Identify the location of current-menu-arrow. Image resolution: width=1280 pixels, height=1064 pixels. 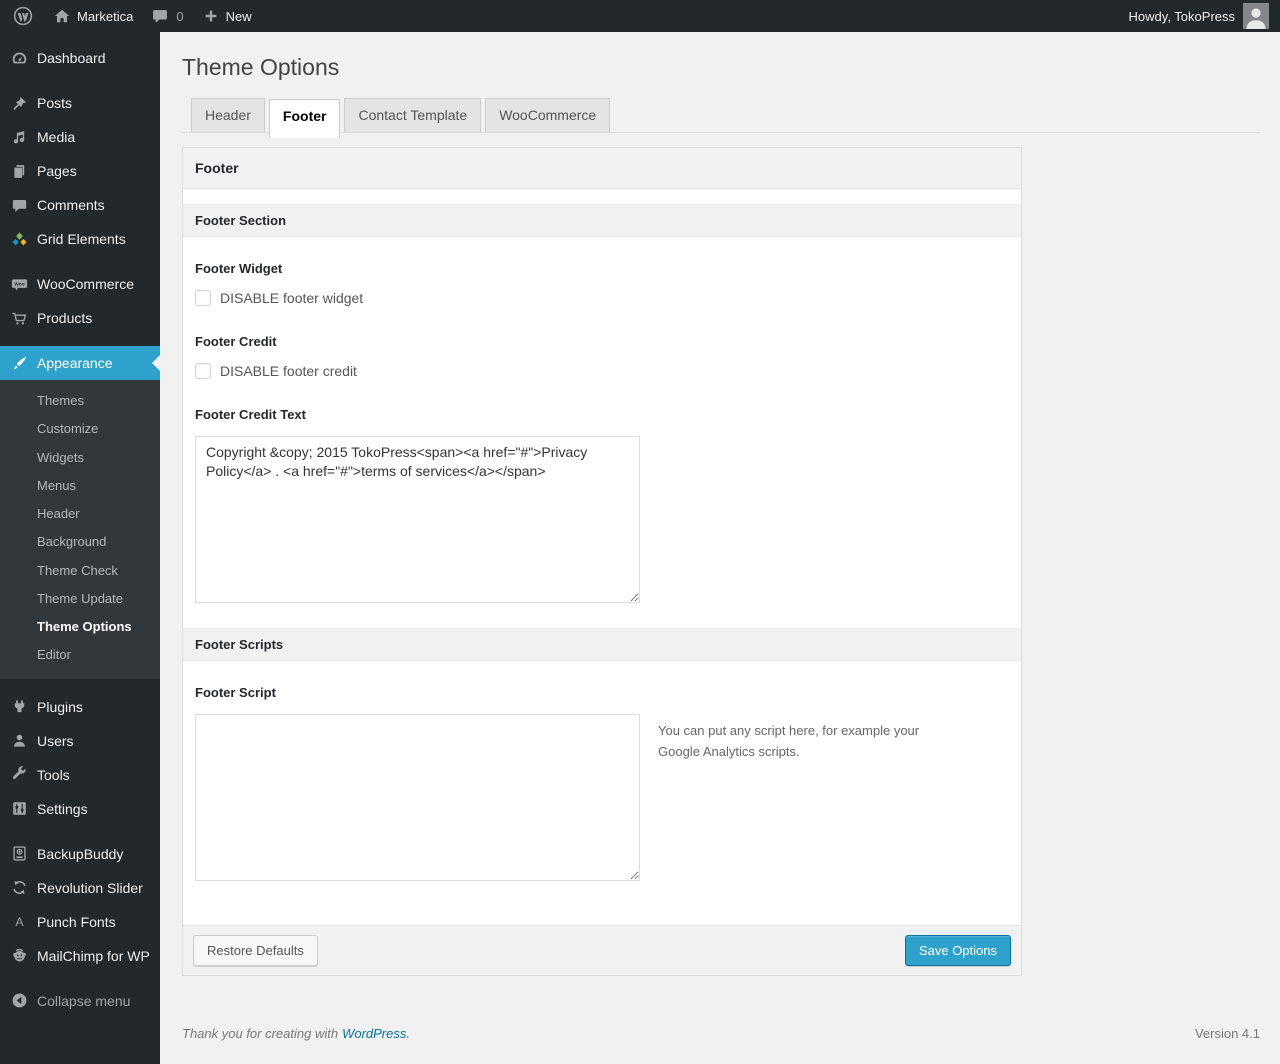
(152, 363).